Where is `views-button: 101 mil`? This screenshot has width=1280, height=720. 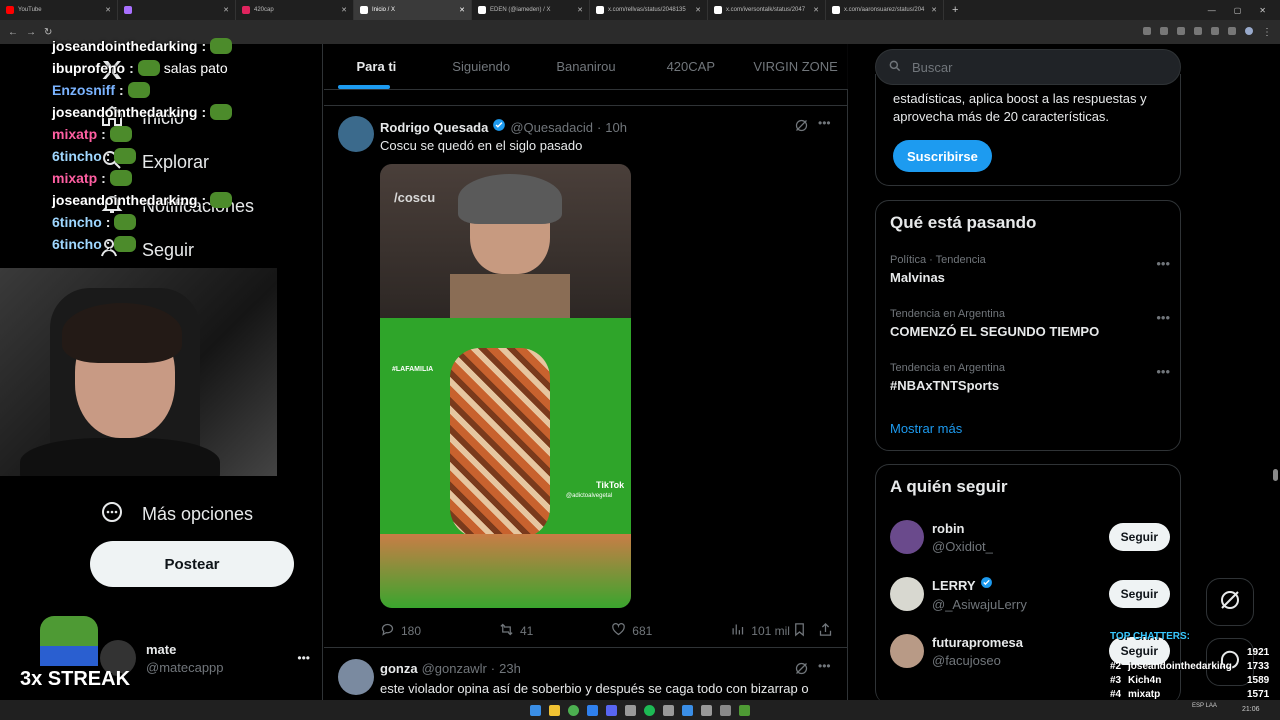 views-button: 101 mil is located at coordinates (760, 631).